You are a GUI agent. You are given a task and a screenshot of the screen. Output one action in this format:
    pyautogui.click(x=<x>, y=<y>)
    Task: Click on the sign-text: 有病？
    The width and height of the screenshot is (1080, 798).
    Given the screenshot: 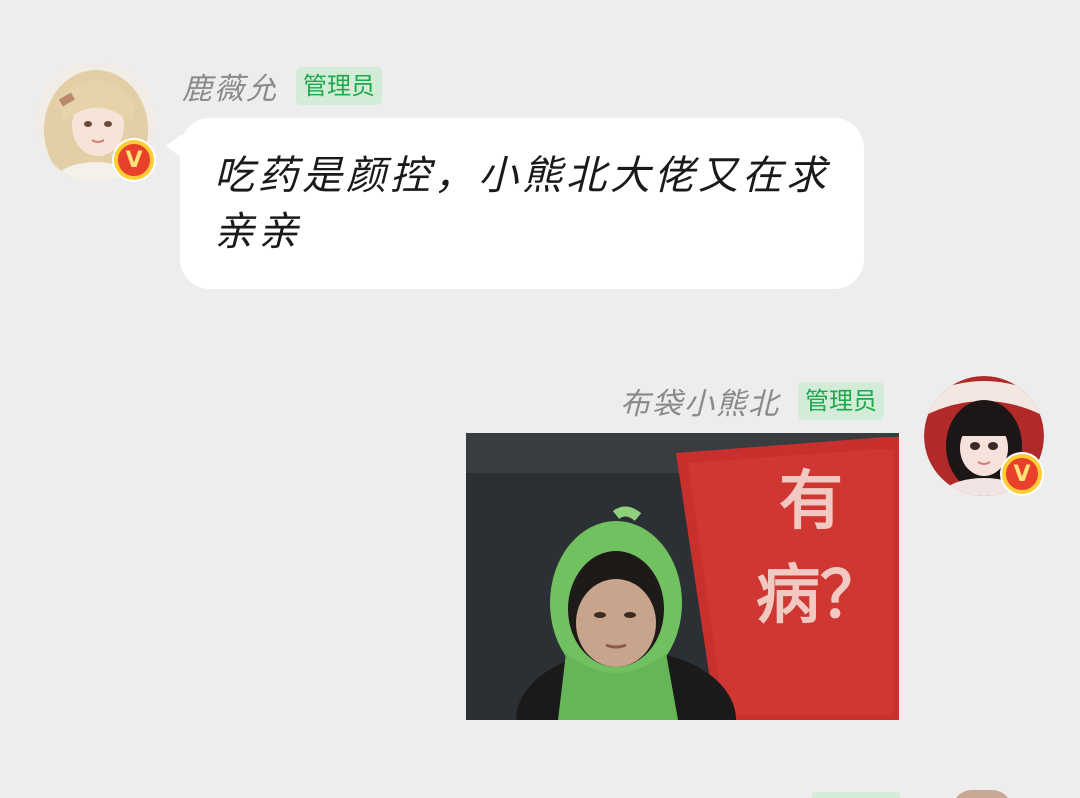 What is the action you would take?
    pyautogui.click(x=820, y=548)
    